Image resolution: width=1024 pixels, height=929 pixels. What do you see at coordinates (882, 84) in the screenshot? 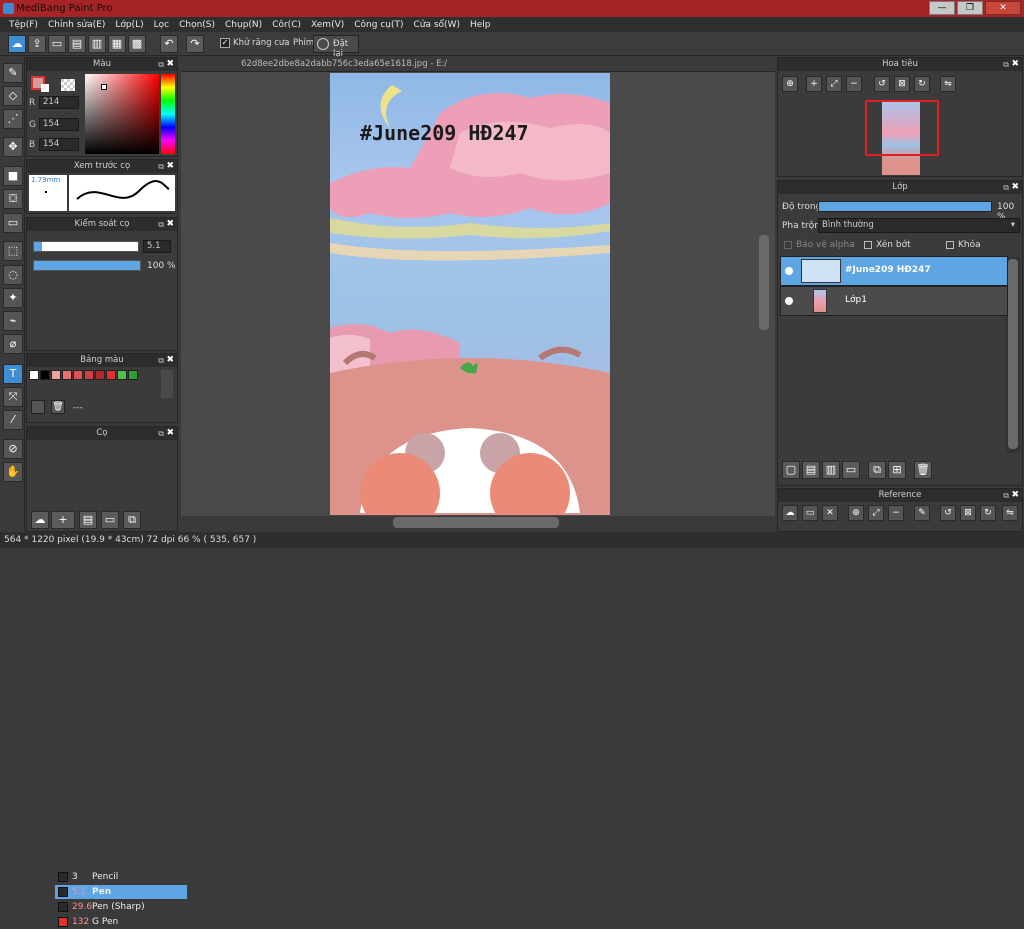
I see `rotate-left-icon: ↺` at bounding box center [882, 84].